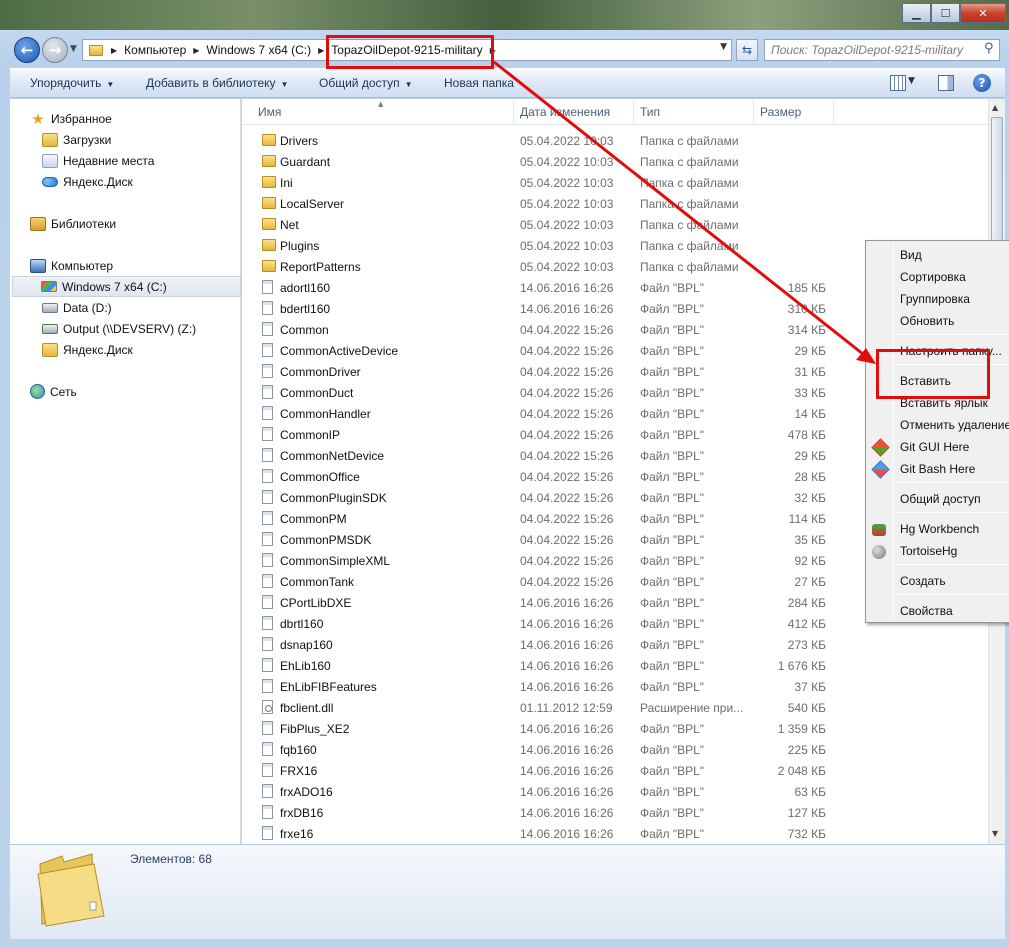 This screenshot has height=948, width=1009. Describe the element at coordinates (615, 770) in the screenshot. I see `table-row: FRX16 14.06.2016 16:26 Файл "BPL" 2 048 КБ` at that location.